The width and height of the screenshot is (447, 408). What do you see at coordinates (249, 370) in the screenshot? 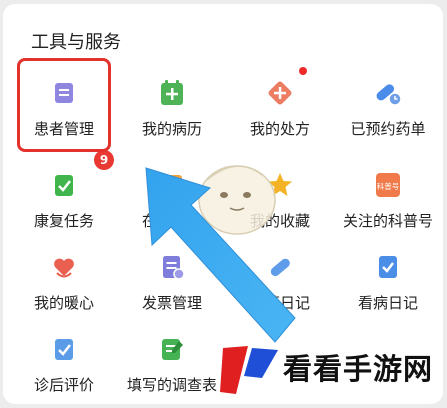
I see `site-logo-icon` at bounding box center [249, 370].